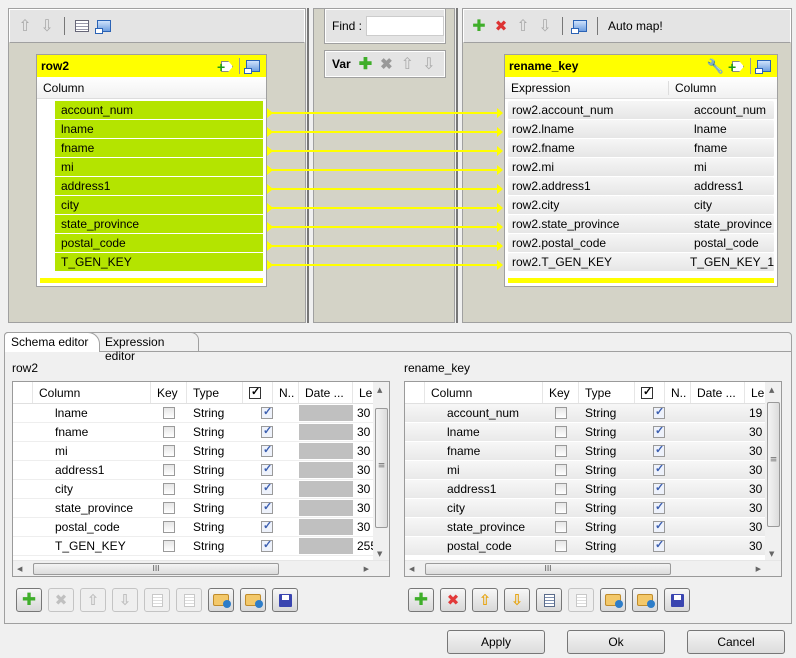 This screenshot has height=658, width=796. Describe the element at coordinates (484, 451) in the screenshot. I see `column-cell: fname` at that location.